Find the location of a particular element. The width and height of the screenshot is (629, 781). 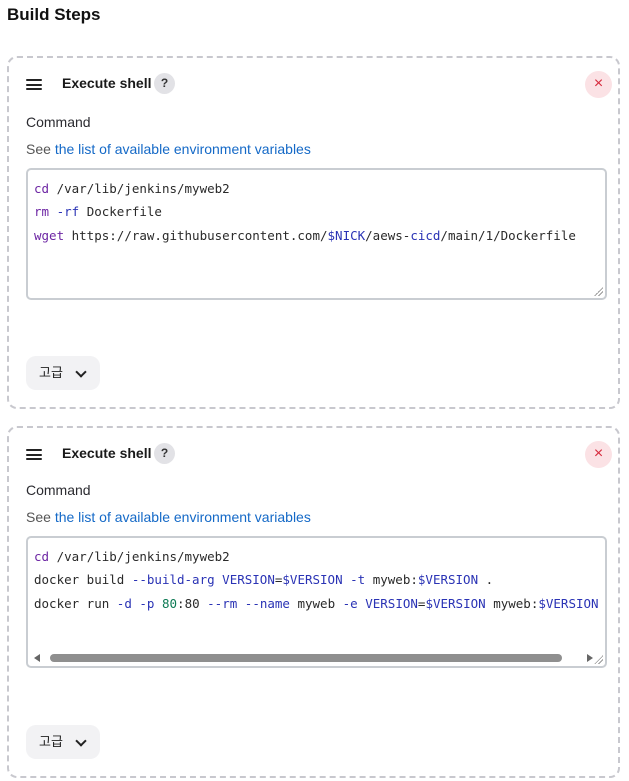

horizontal-scrollbar is located at coordinates (316, 658).